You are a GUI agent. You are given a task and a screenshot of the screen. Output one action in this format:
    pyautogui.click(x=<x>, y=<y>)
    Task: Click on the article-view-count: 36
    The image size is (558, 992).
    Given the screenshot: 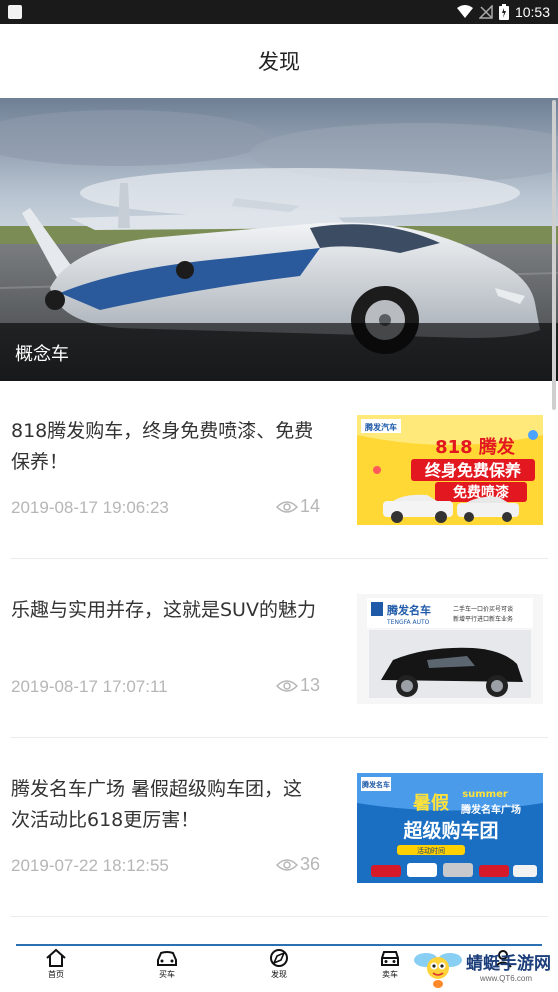 What is the action you would take?
    pyautogui.click(x=310, y=864)
    